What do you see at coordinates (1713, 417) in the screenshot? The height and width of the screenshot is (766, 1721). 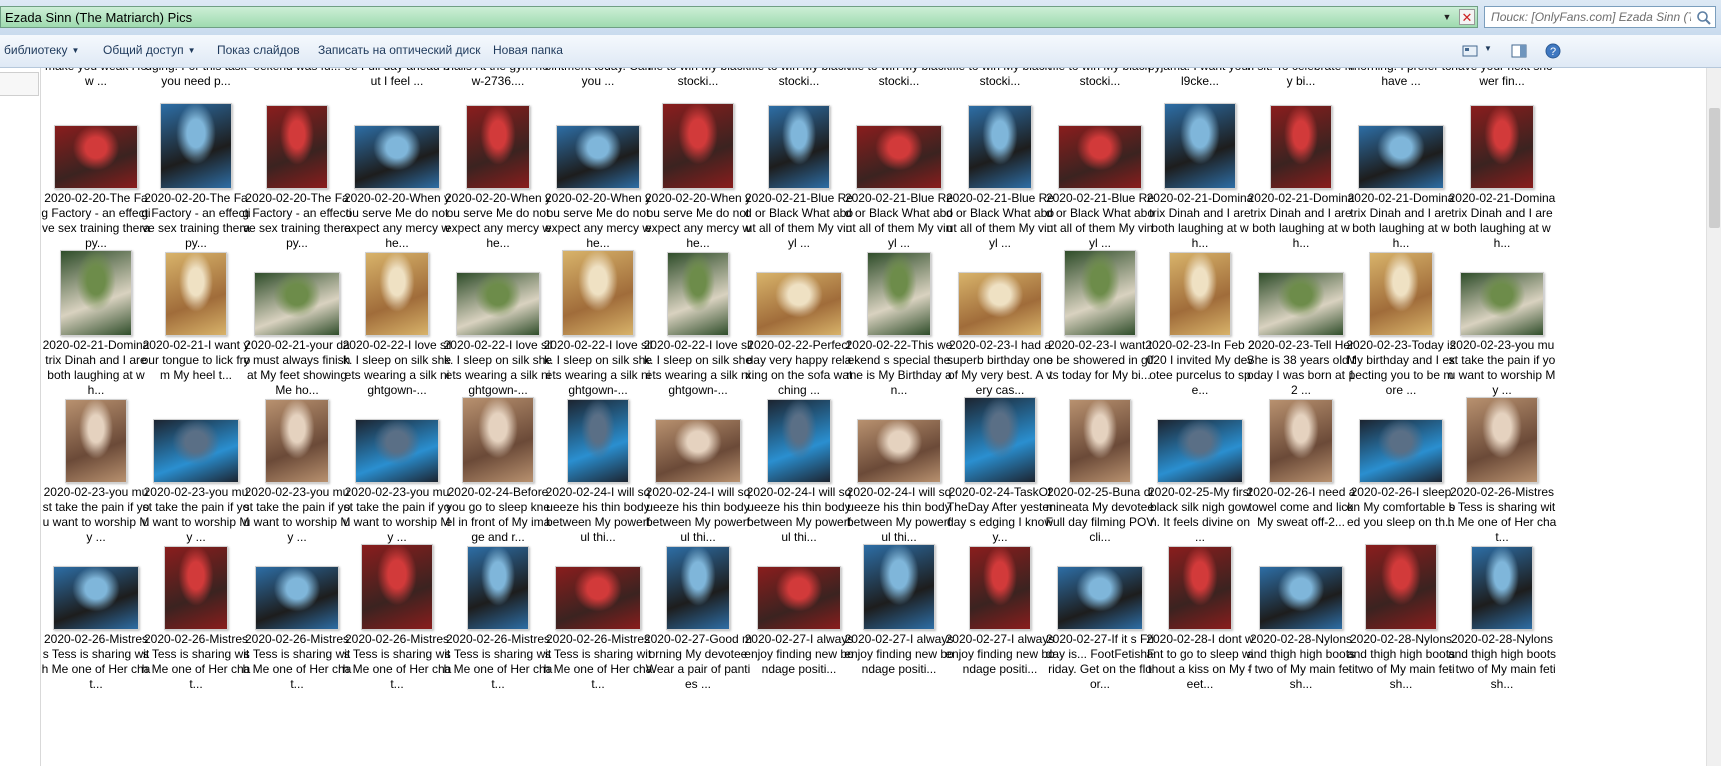 I see `vertical-scrollbar` at bounding box center [1713, 417].